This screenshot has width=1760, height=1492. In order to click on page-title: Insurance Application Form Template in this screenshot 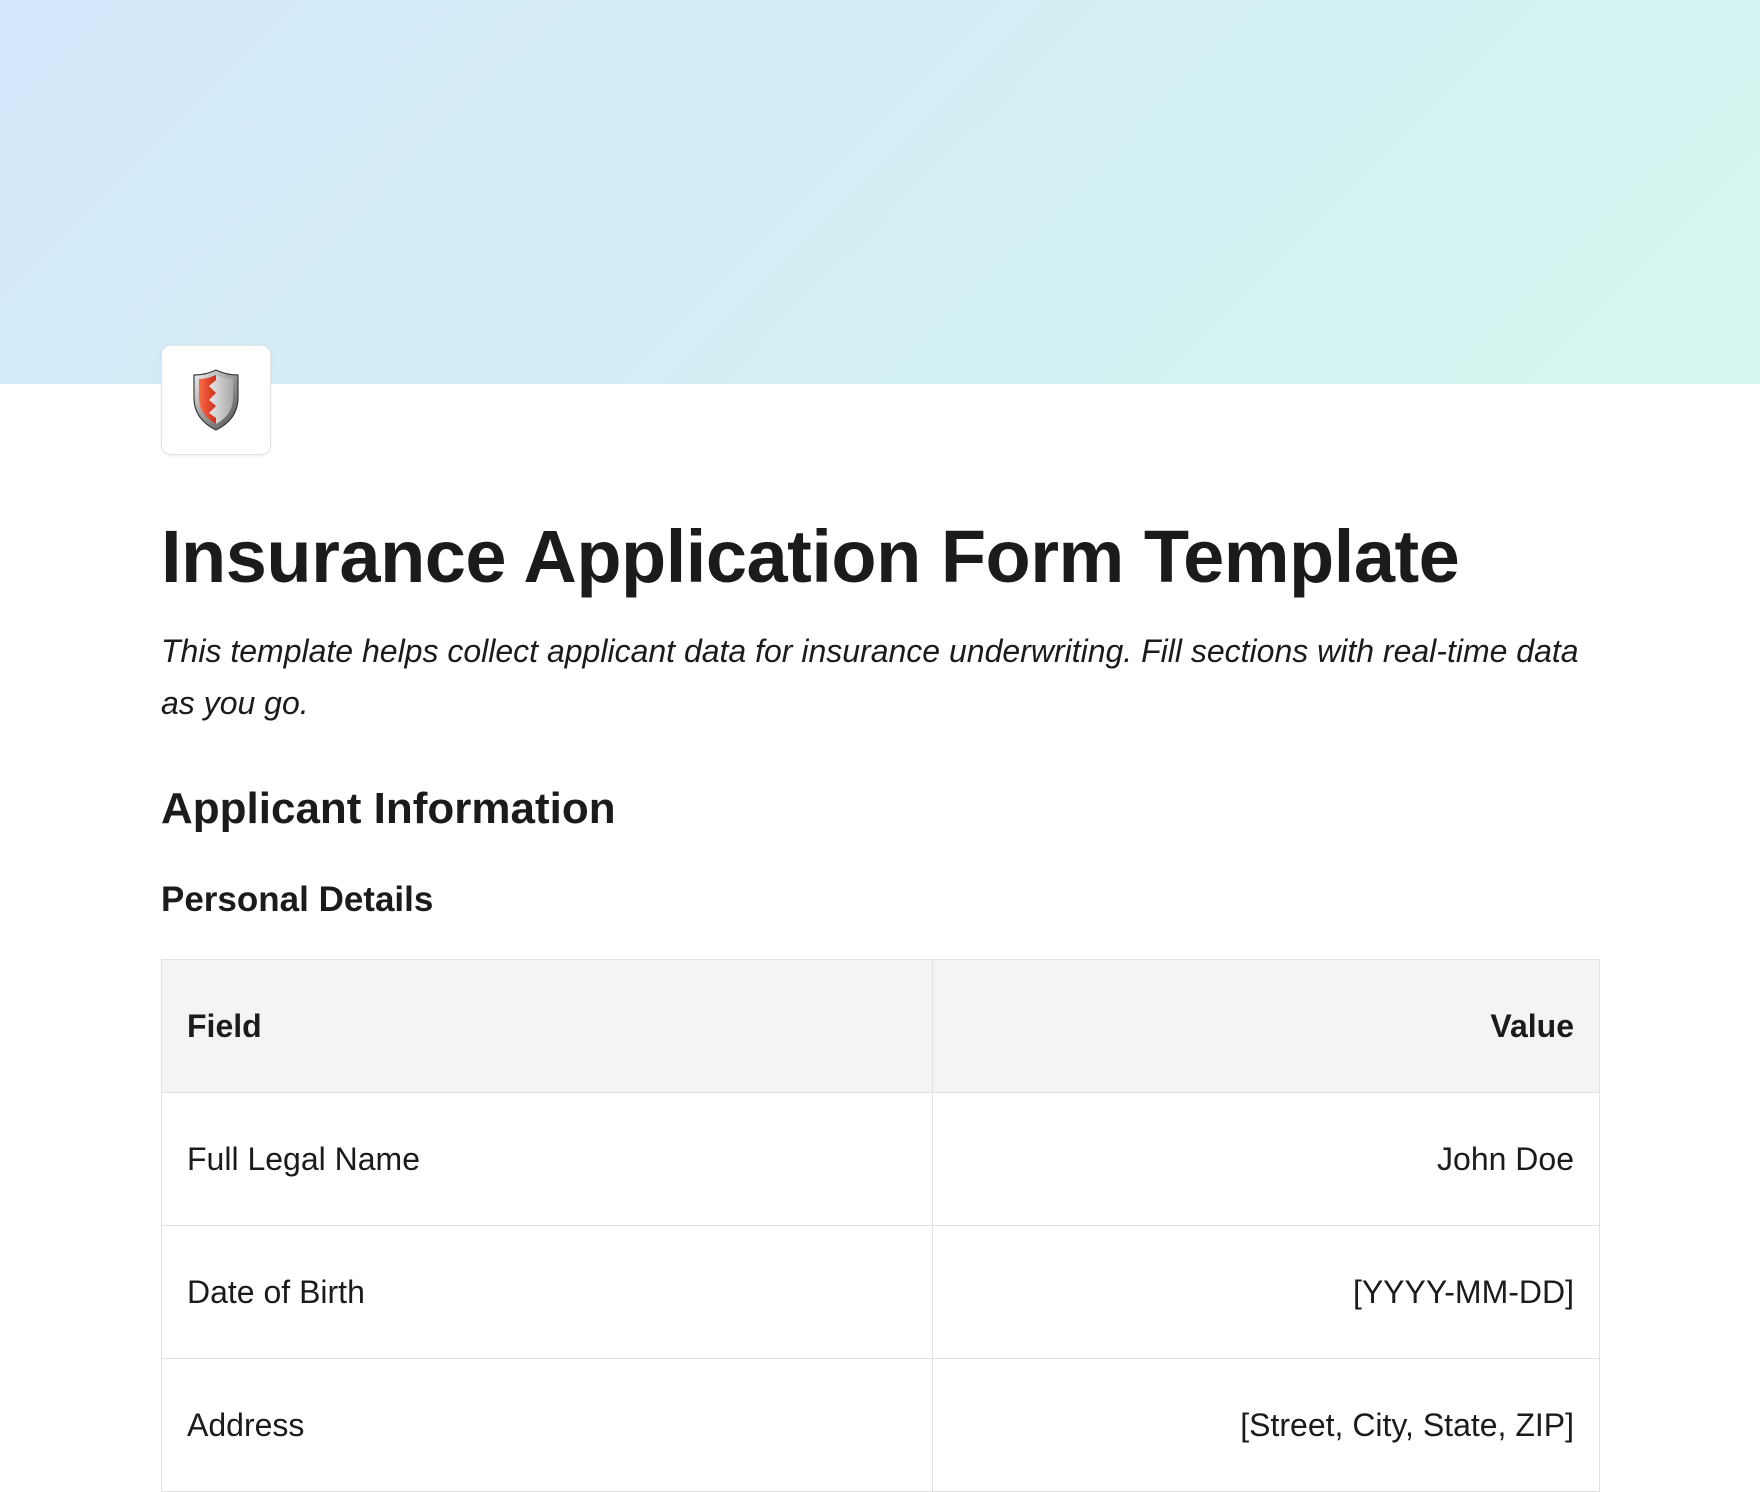, I will do `click(881, 557)`.